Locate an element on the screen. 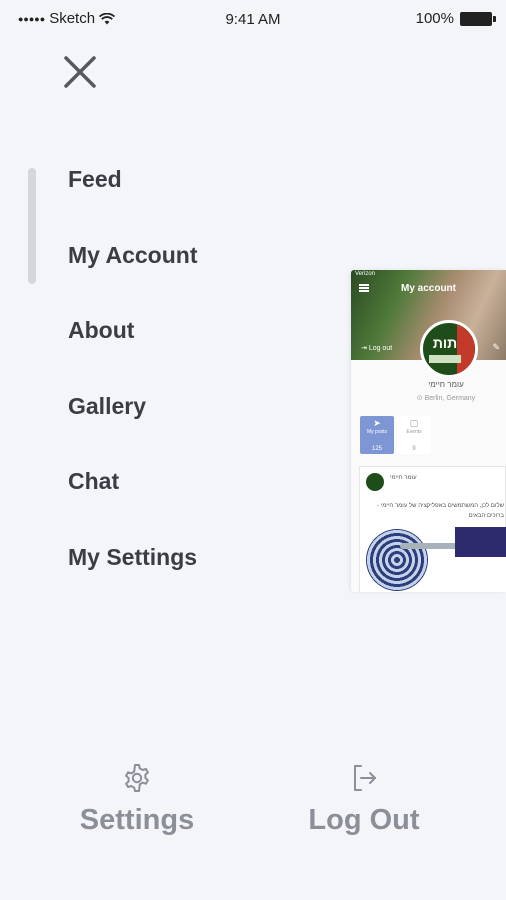 The height and width of the screenshot is (900, 506). status-right: 100% is located at coordinates (455, 18).